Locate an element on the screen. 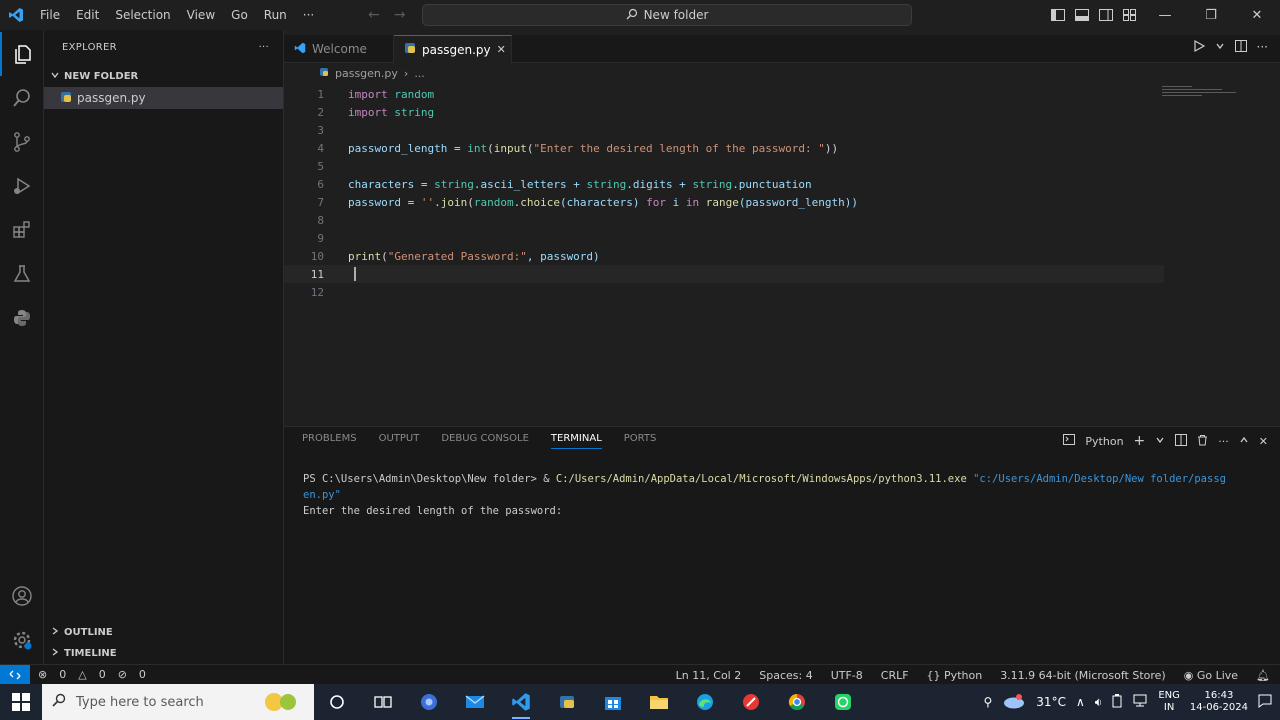  language-mode: {} Python is located at coordinates (955, 675).